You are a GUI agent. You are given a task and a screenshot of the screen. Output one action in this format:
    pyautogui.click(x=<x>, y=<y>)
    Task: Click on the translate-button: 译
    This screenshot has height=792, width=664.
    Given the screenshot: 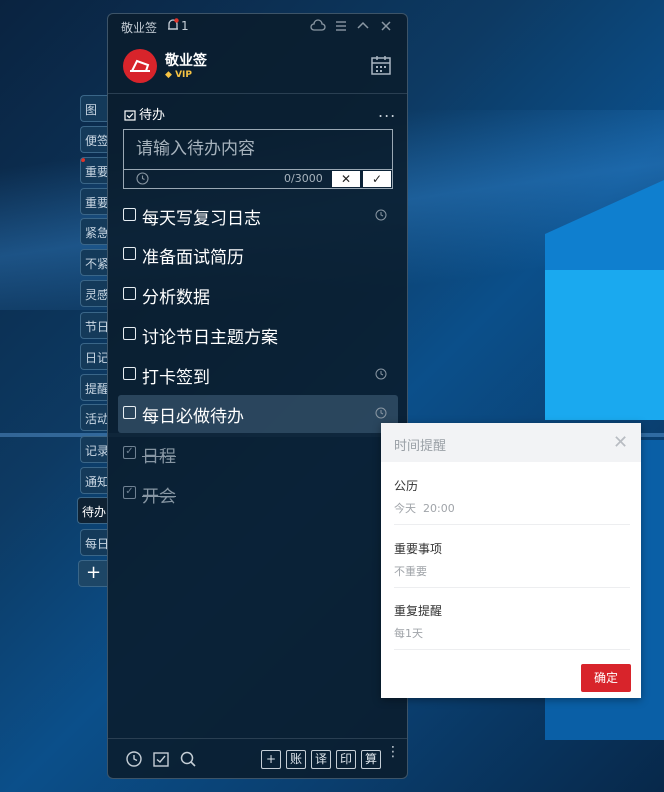 What is the action you would take?
    pyautogui.click(x=321, y=759)
    